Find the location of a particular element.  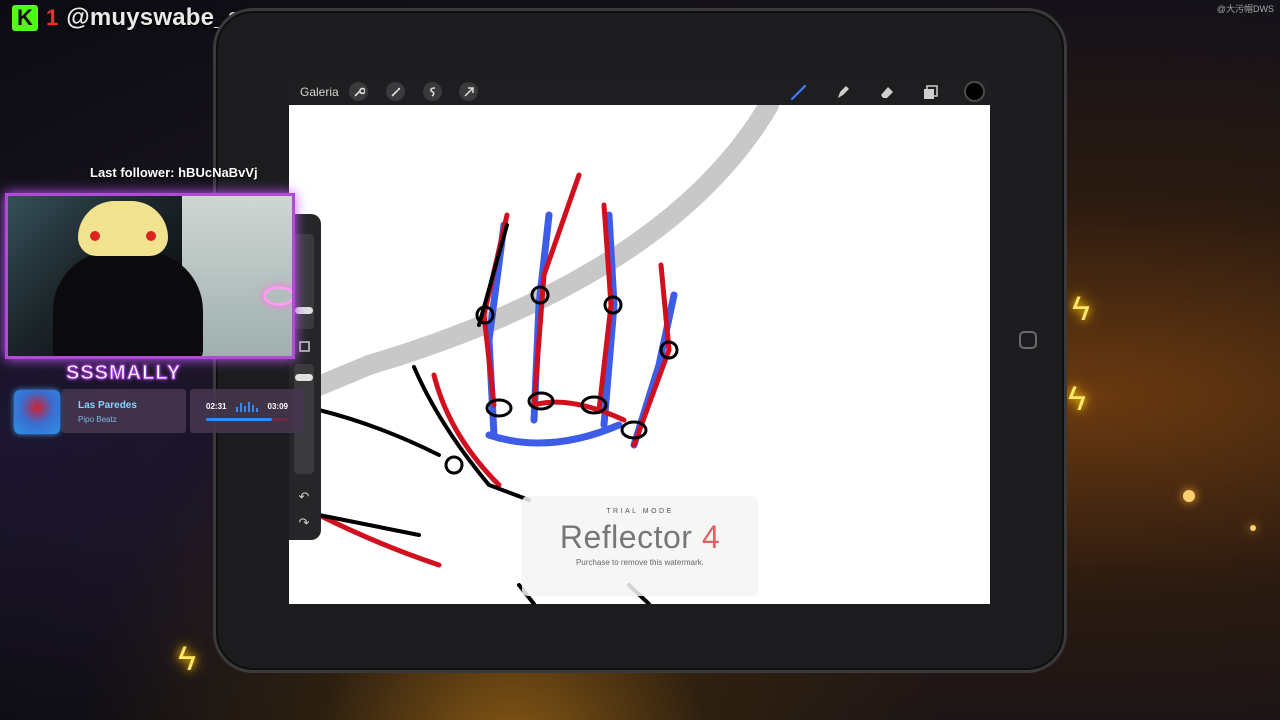

reflector-word: Reflector is located at coordinates (626, 537).